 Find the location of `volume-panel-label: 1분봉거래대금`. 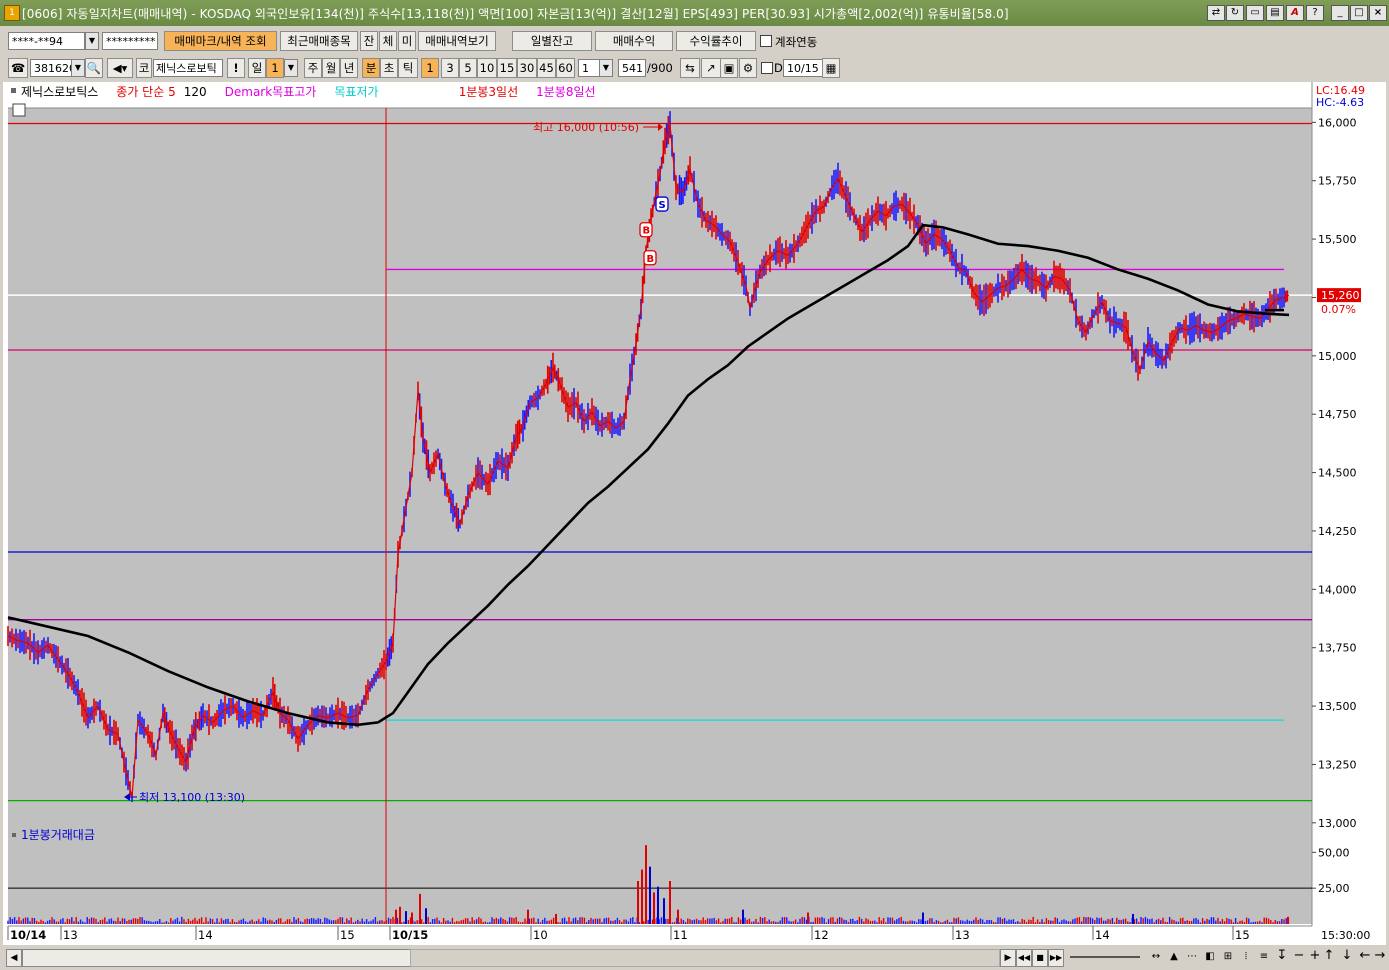

volume-panel-label: 1분봉거래대금 is located at coordinates (58, 835).